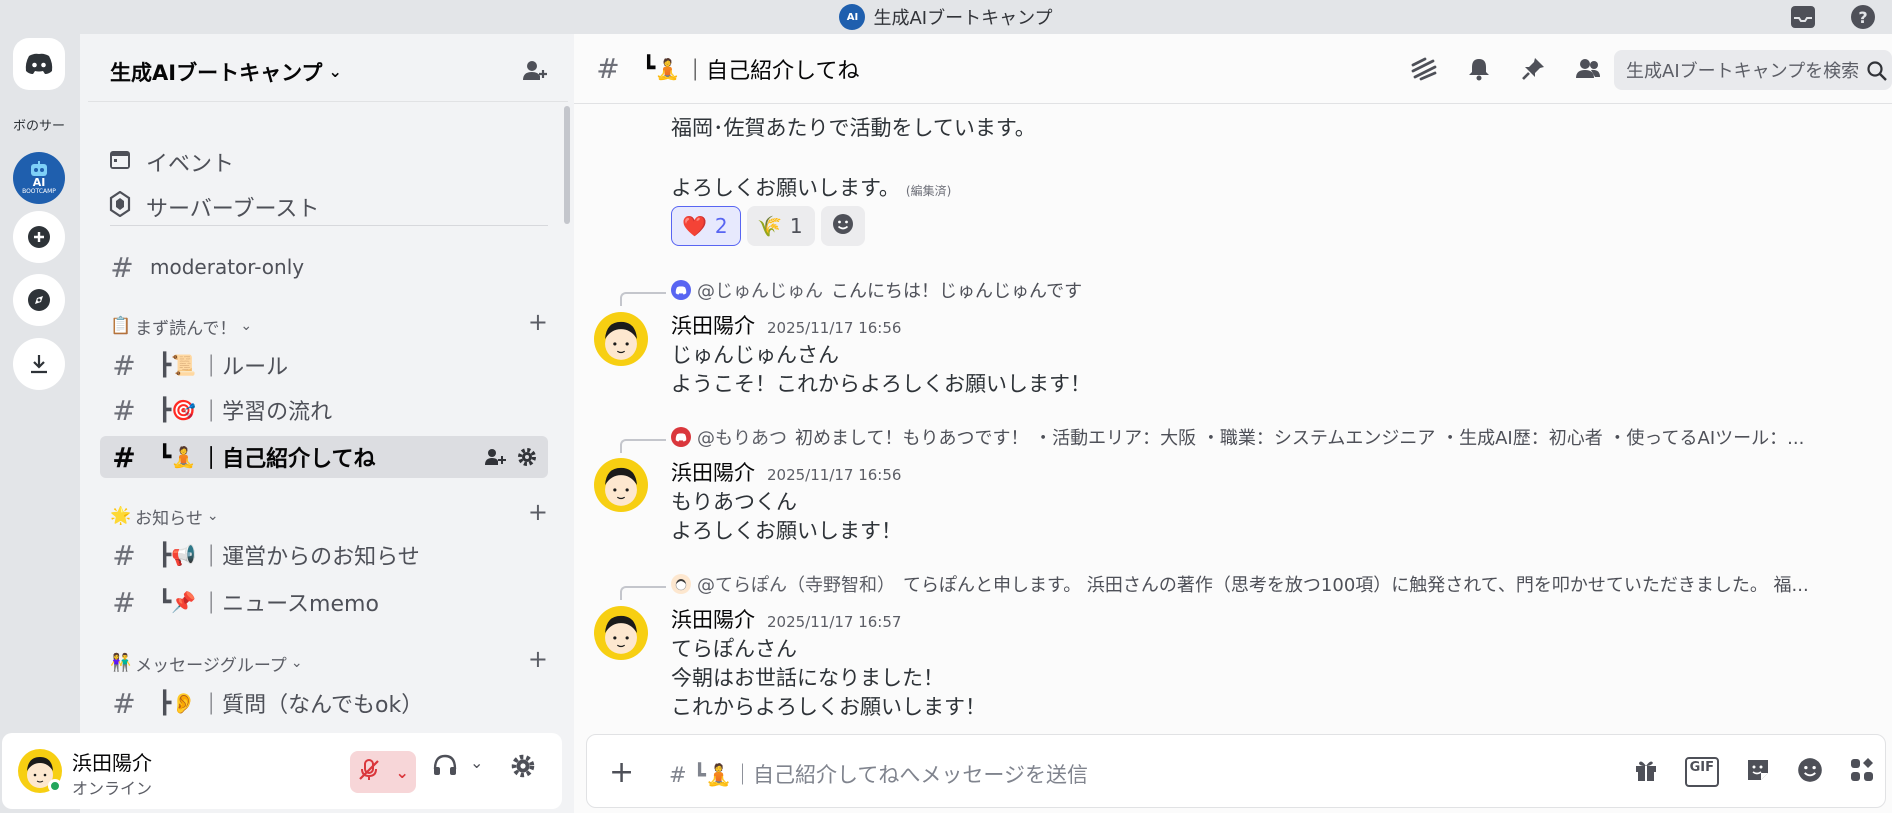 The image size is (1892, 813). What do you see at coordinates (184, 410) in the screenshot?
I see `target-emoji-icon: 🎯` at bounding box center [184, 410].